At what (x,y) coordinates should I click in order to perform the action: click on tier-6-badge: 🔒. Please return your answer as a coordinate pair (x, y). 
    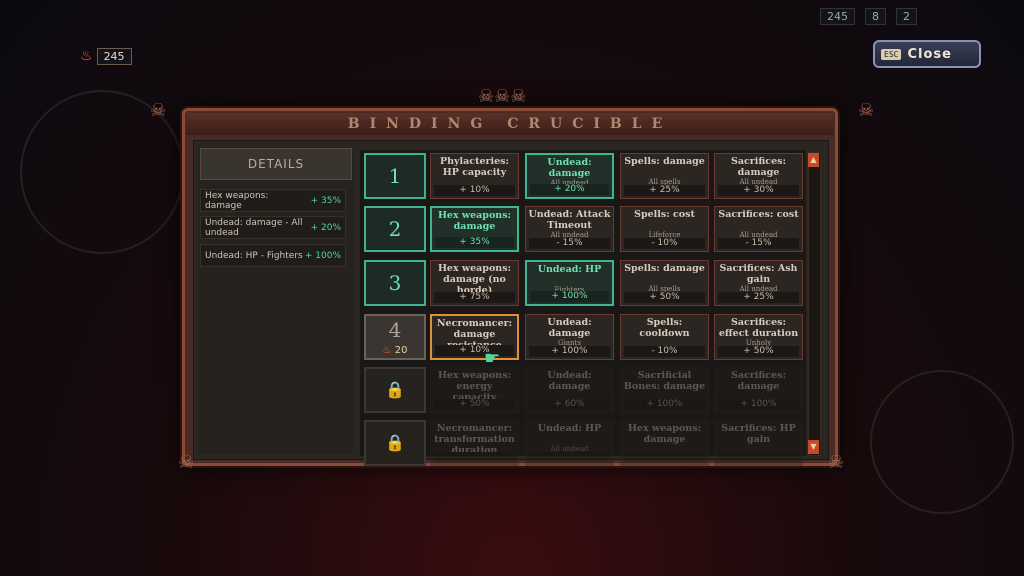
    Looking at the image, I should click on (395, 443).